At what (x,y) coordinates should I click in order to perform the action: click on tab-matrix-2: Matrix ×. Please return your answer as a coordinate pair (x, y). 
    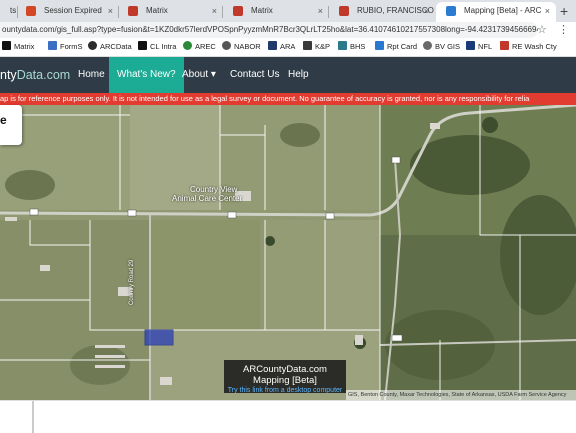
    Looking at the image, I should click on (276, 12).